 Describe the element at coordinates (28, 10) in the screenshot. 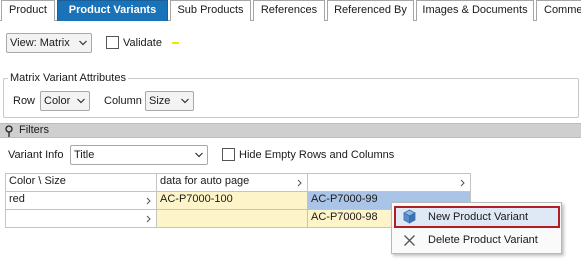

I see `tab-product: Product` at that location.